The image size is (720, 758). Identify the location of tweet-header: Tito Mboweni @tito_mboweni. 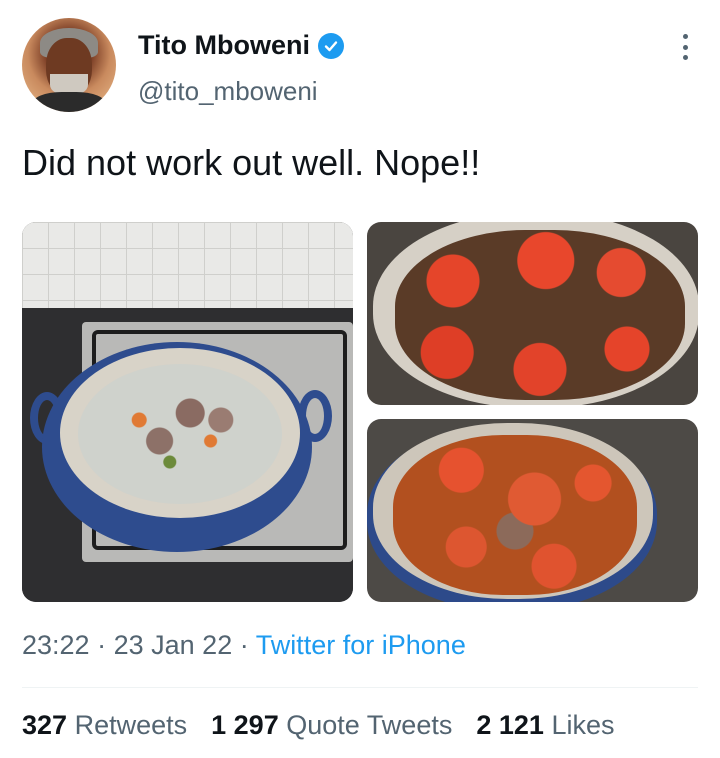
(362, 68).